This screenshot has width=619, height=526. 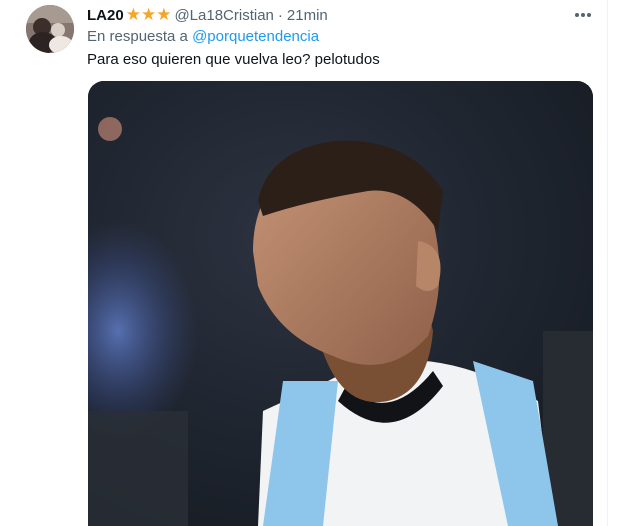 I want to click on reply-context: En respuesta a @porquetendencia, so click(x=203, y=36).